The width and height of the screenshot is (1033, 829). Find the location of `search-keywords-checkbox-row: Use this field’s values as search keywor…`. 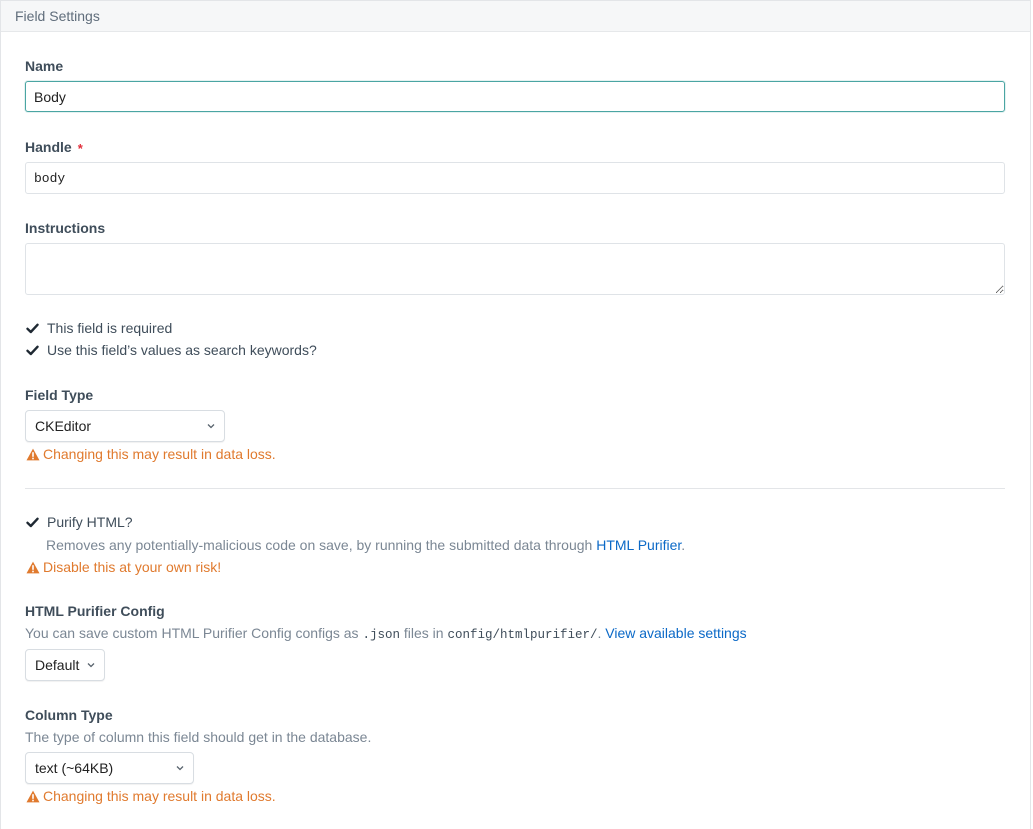

search-keywords-checkbox-row: Use this field’s values as search keywor… is located at coordinates (171, 350).